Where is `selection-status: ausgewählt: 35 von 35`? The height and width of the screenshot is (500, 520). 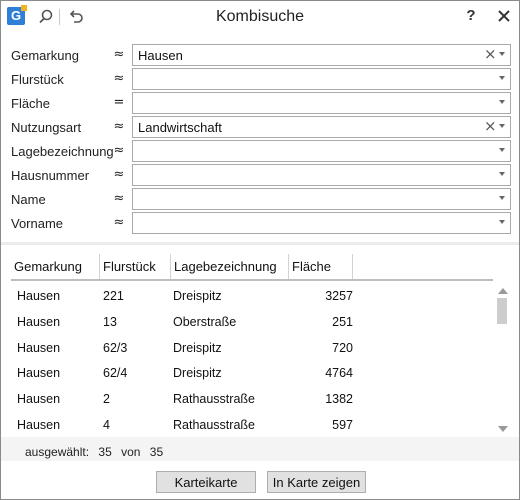
selection-status: ausgewählt: 35 von 35 is located at coordinates (97, 452).